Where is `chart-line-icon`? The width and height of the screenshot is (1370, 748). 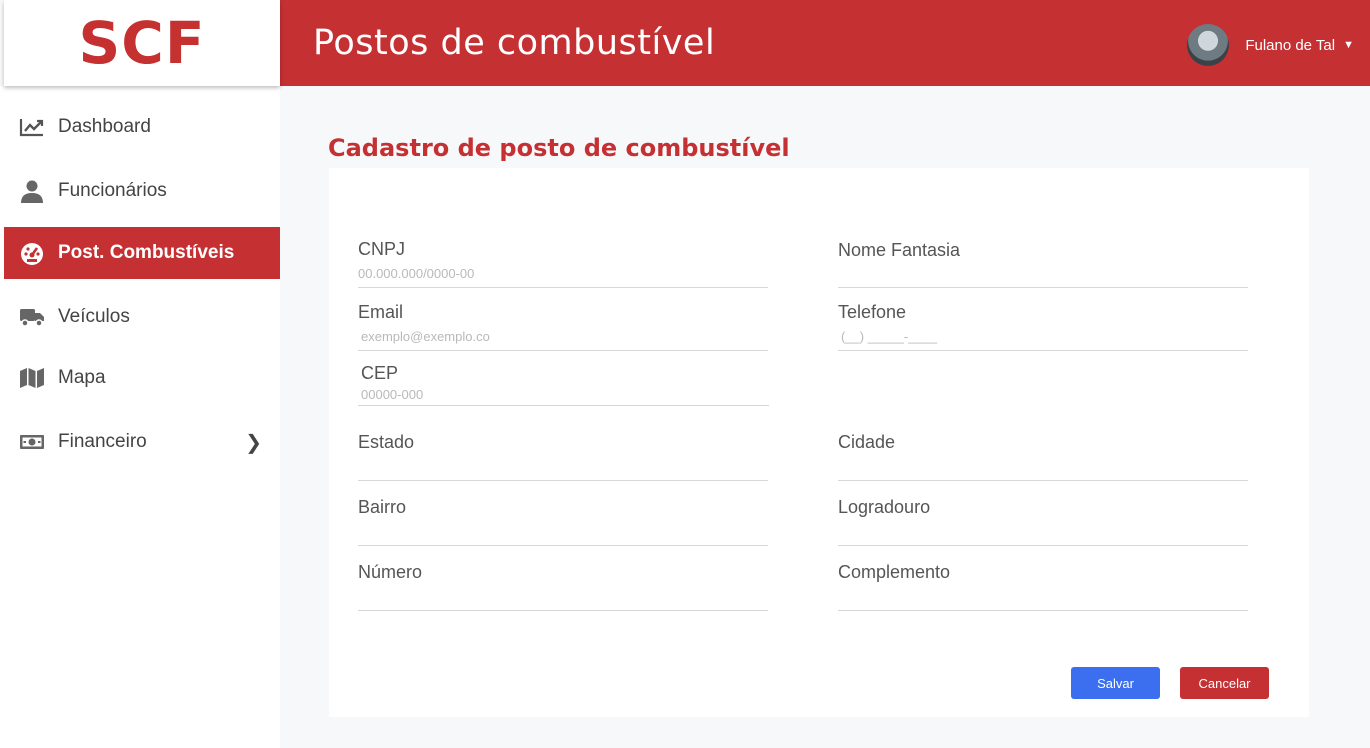 chart-line-icon is located at coordinates (32, 127).